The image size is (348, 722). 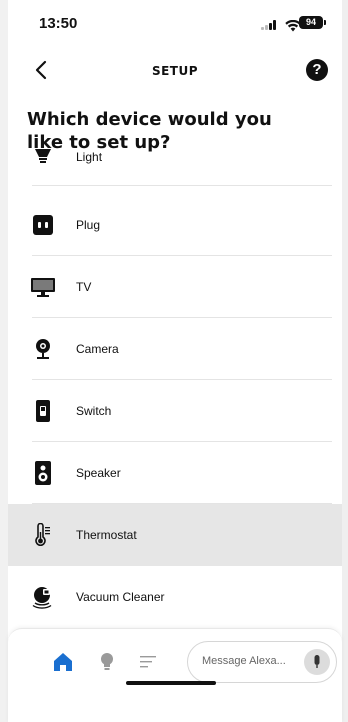 I want to click on device-item-speaker: Speaker, so click(x=175, y=473).